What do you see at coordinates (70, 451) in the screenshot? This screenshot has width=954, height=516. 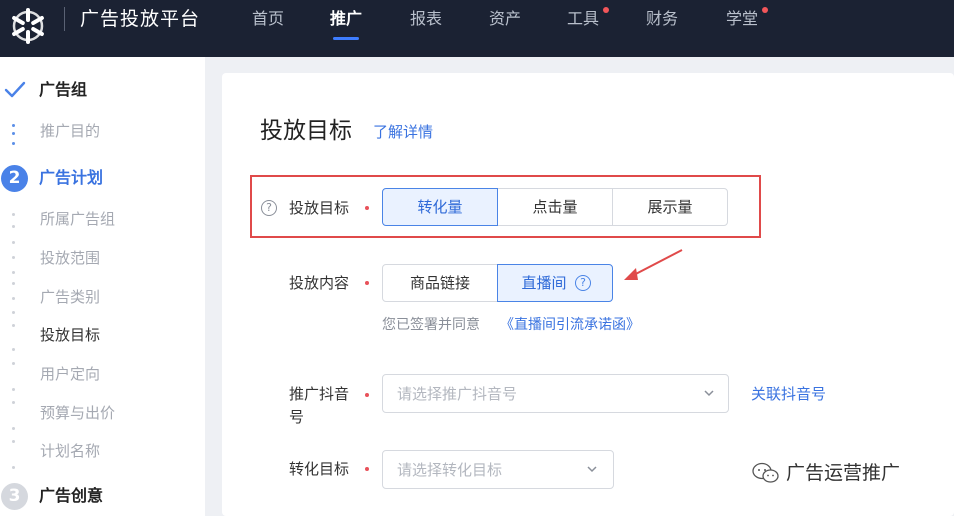 I see `sidebar-item-plan-name: 计划名称` at bounding box center [70, 451].